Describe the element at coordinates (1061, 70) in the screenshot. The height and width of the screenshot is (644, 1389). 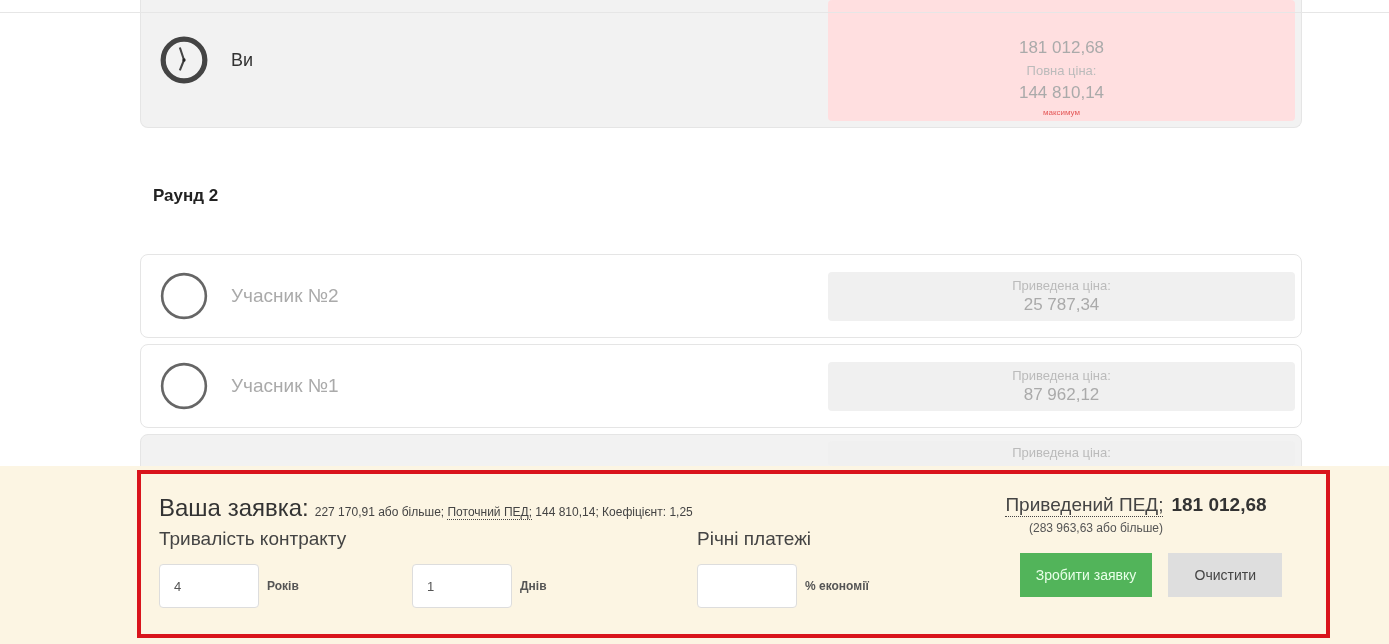
I see `price-label: Повна ціна:` at that location.